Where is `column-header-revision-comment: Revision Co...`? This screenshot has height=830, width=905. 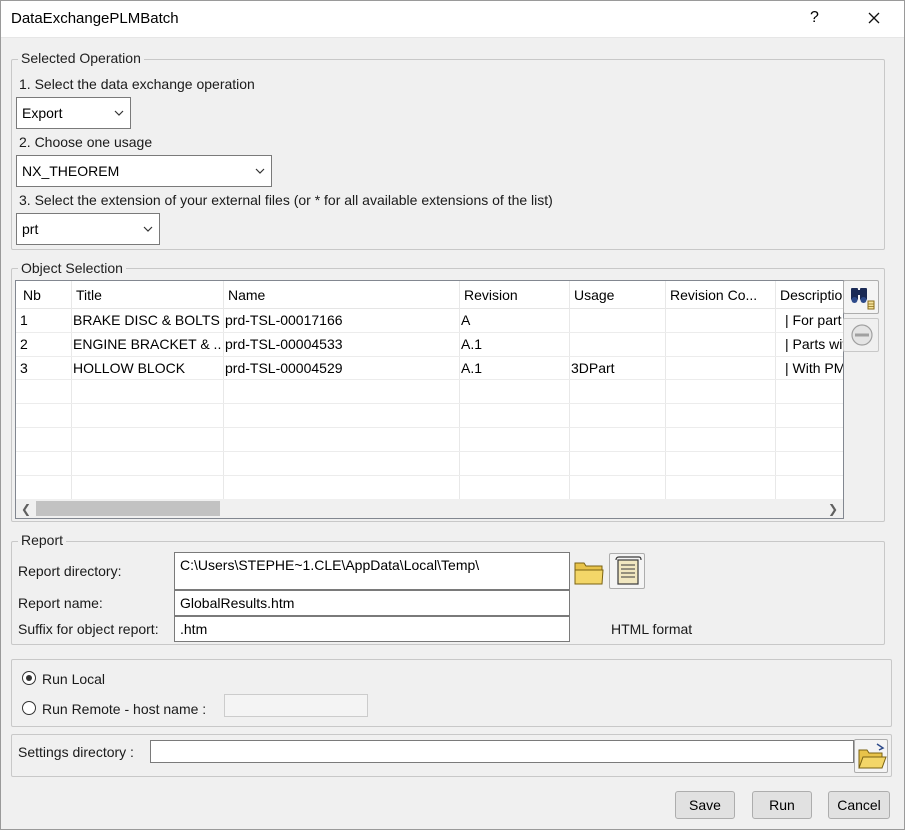
column-header-revision-comment: Revision Co... is located at coordinates (720, 295).